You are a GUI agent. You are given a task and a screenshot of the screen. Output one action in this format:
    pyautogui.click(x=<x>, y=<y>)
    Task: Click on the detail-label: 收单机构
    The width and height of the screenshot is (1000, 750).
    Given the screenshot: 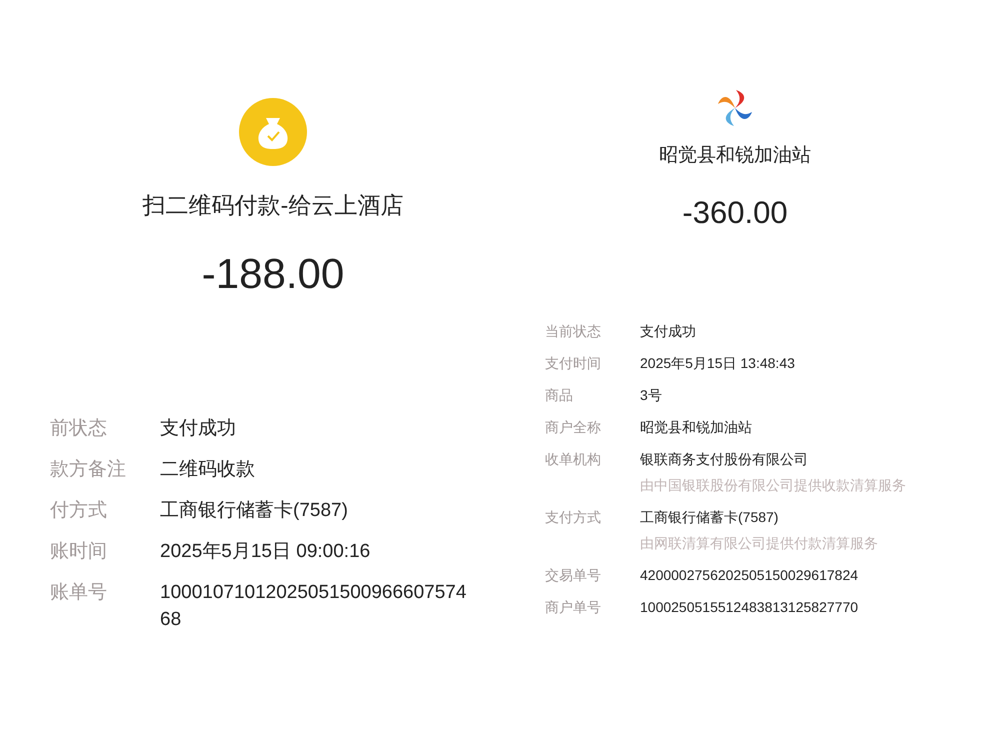 What is the action you would take?
    pyautogui.click(x=573, y=459)
    